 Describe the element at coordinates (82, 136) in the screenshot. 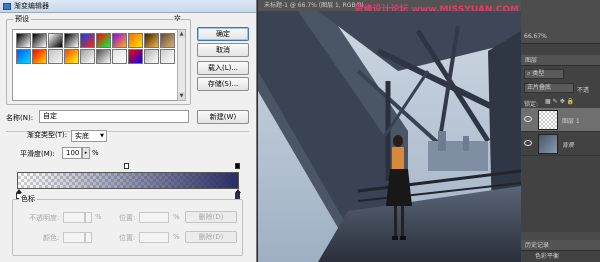

I see `gradient-type-value: 实底` at that location.